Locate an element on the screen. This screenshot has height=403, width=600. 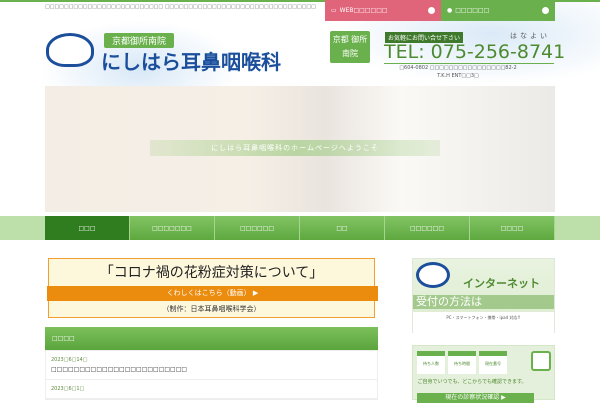
wait-count-box: 待ち人数 is located at coordinates (431, 362).